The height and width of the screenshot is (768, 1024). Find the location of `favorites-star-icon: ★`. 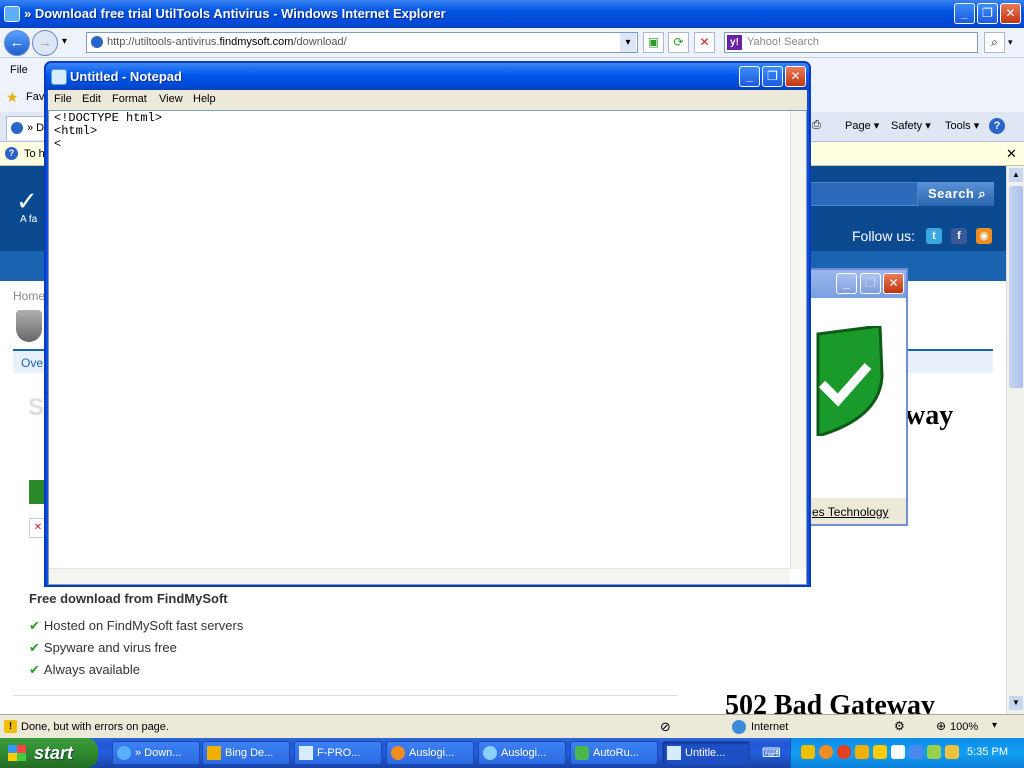

favorites-star-icon: ★ is located at coordinates (12, 97).